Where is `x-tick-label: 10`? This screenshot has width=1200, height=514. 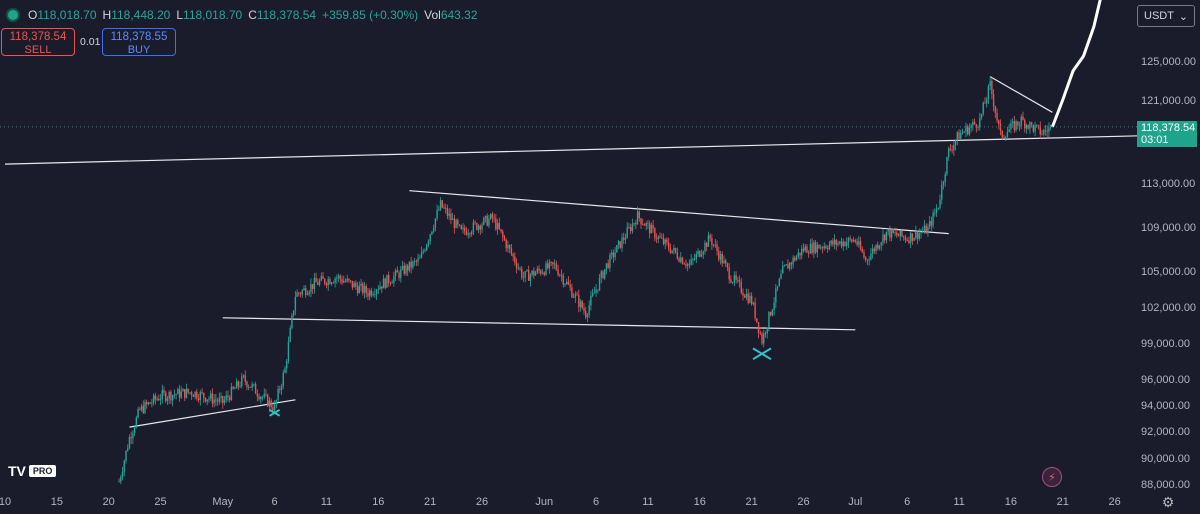 x-tick-label: 10 is located at coordinates (5, 502).